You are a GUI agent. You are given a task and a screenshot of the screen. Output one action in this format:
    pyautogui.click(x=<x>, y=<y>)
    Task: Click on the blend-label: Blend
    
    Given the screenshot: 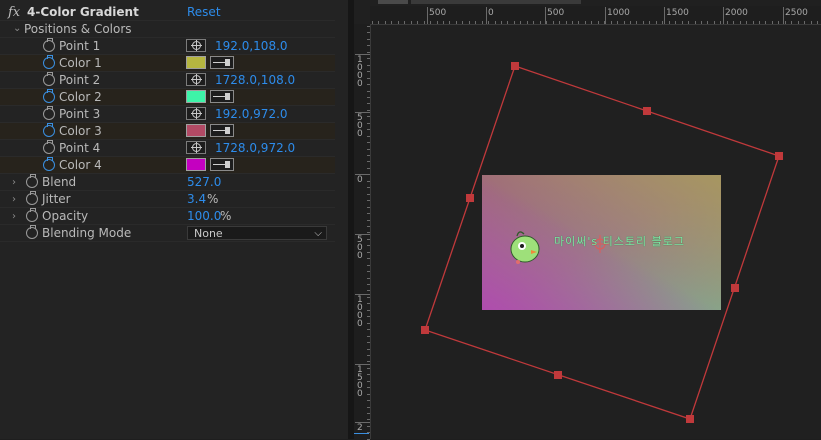 What is the action you would take?
    pyautogui.click(x=59, y=182)
    